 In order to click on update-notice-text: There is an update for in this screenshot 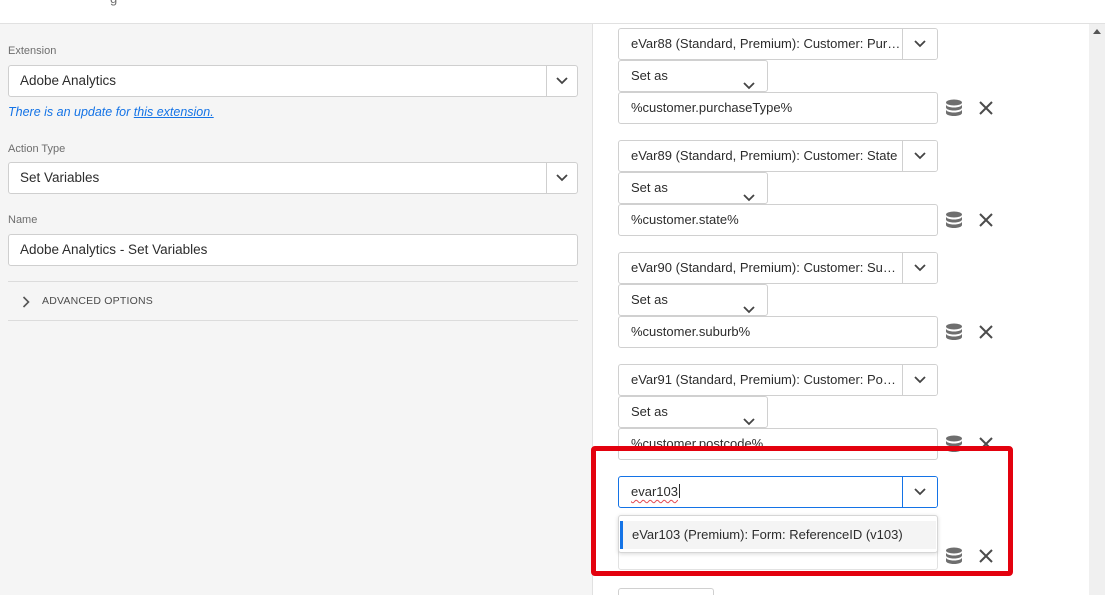, I will do `click(71, 112)`.